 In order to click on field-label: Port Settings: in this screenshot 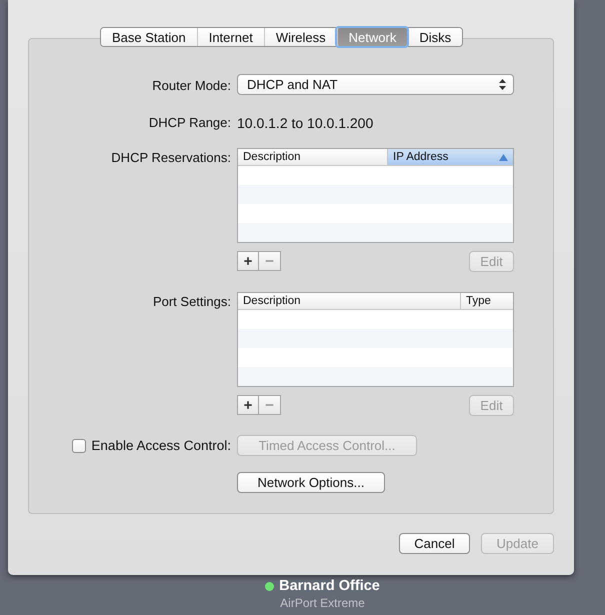, I will do `click(191, 302)`.